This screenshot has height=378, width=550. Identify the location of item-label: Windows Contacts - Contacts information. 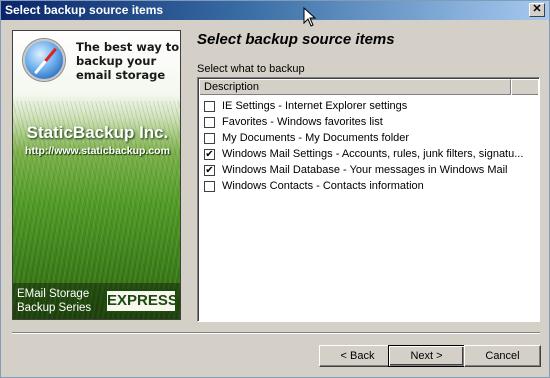
(323, 186).